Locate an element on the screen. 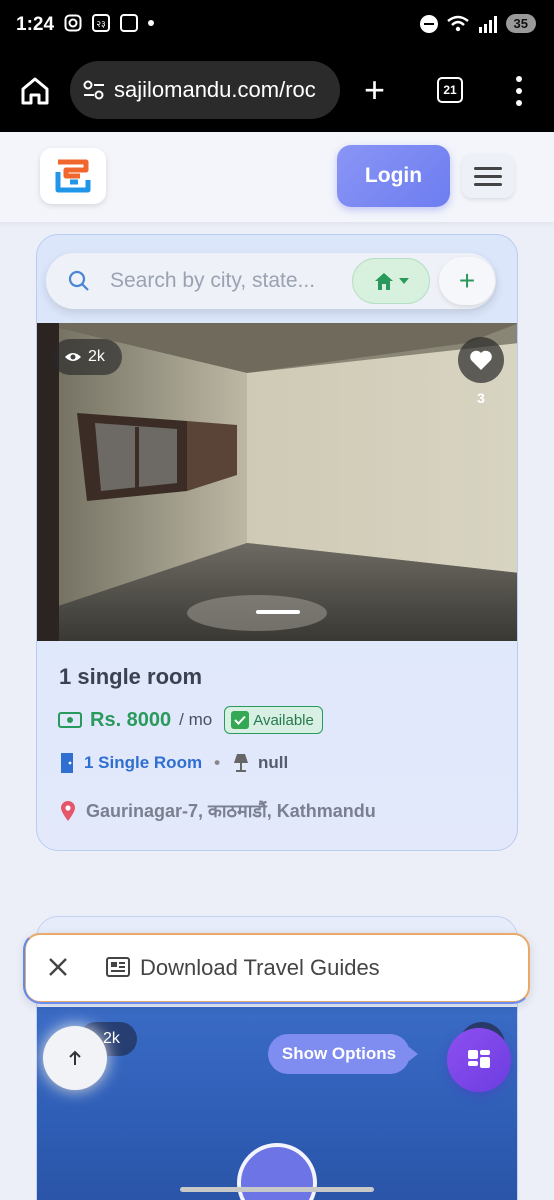 This screenshot has width=554, height=1200. browser-menu-button is located at coordinates (519, 91).